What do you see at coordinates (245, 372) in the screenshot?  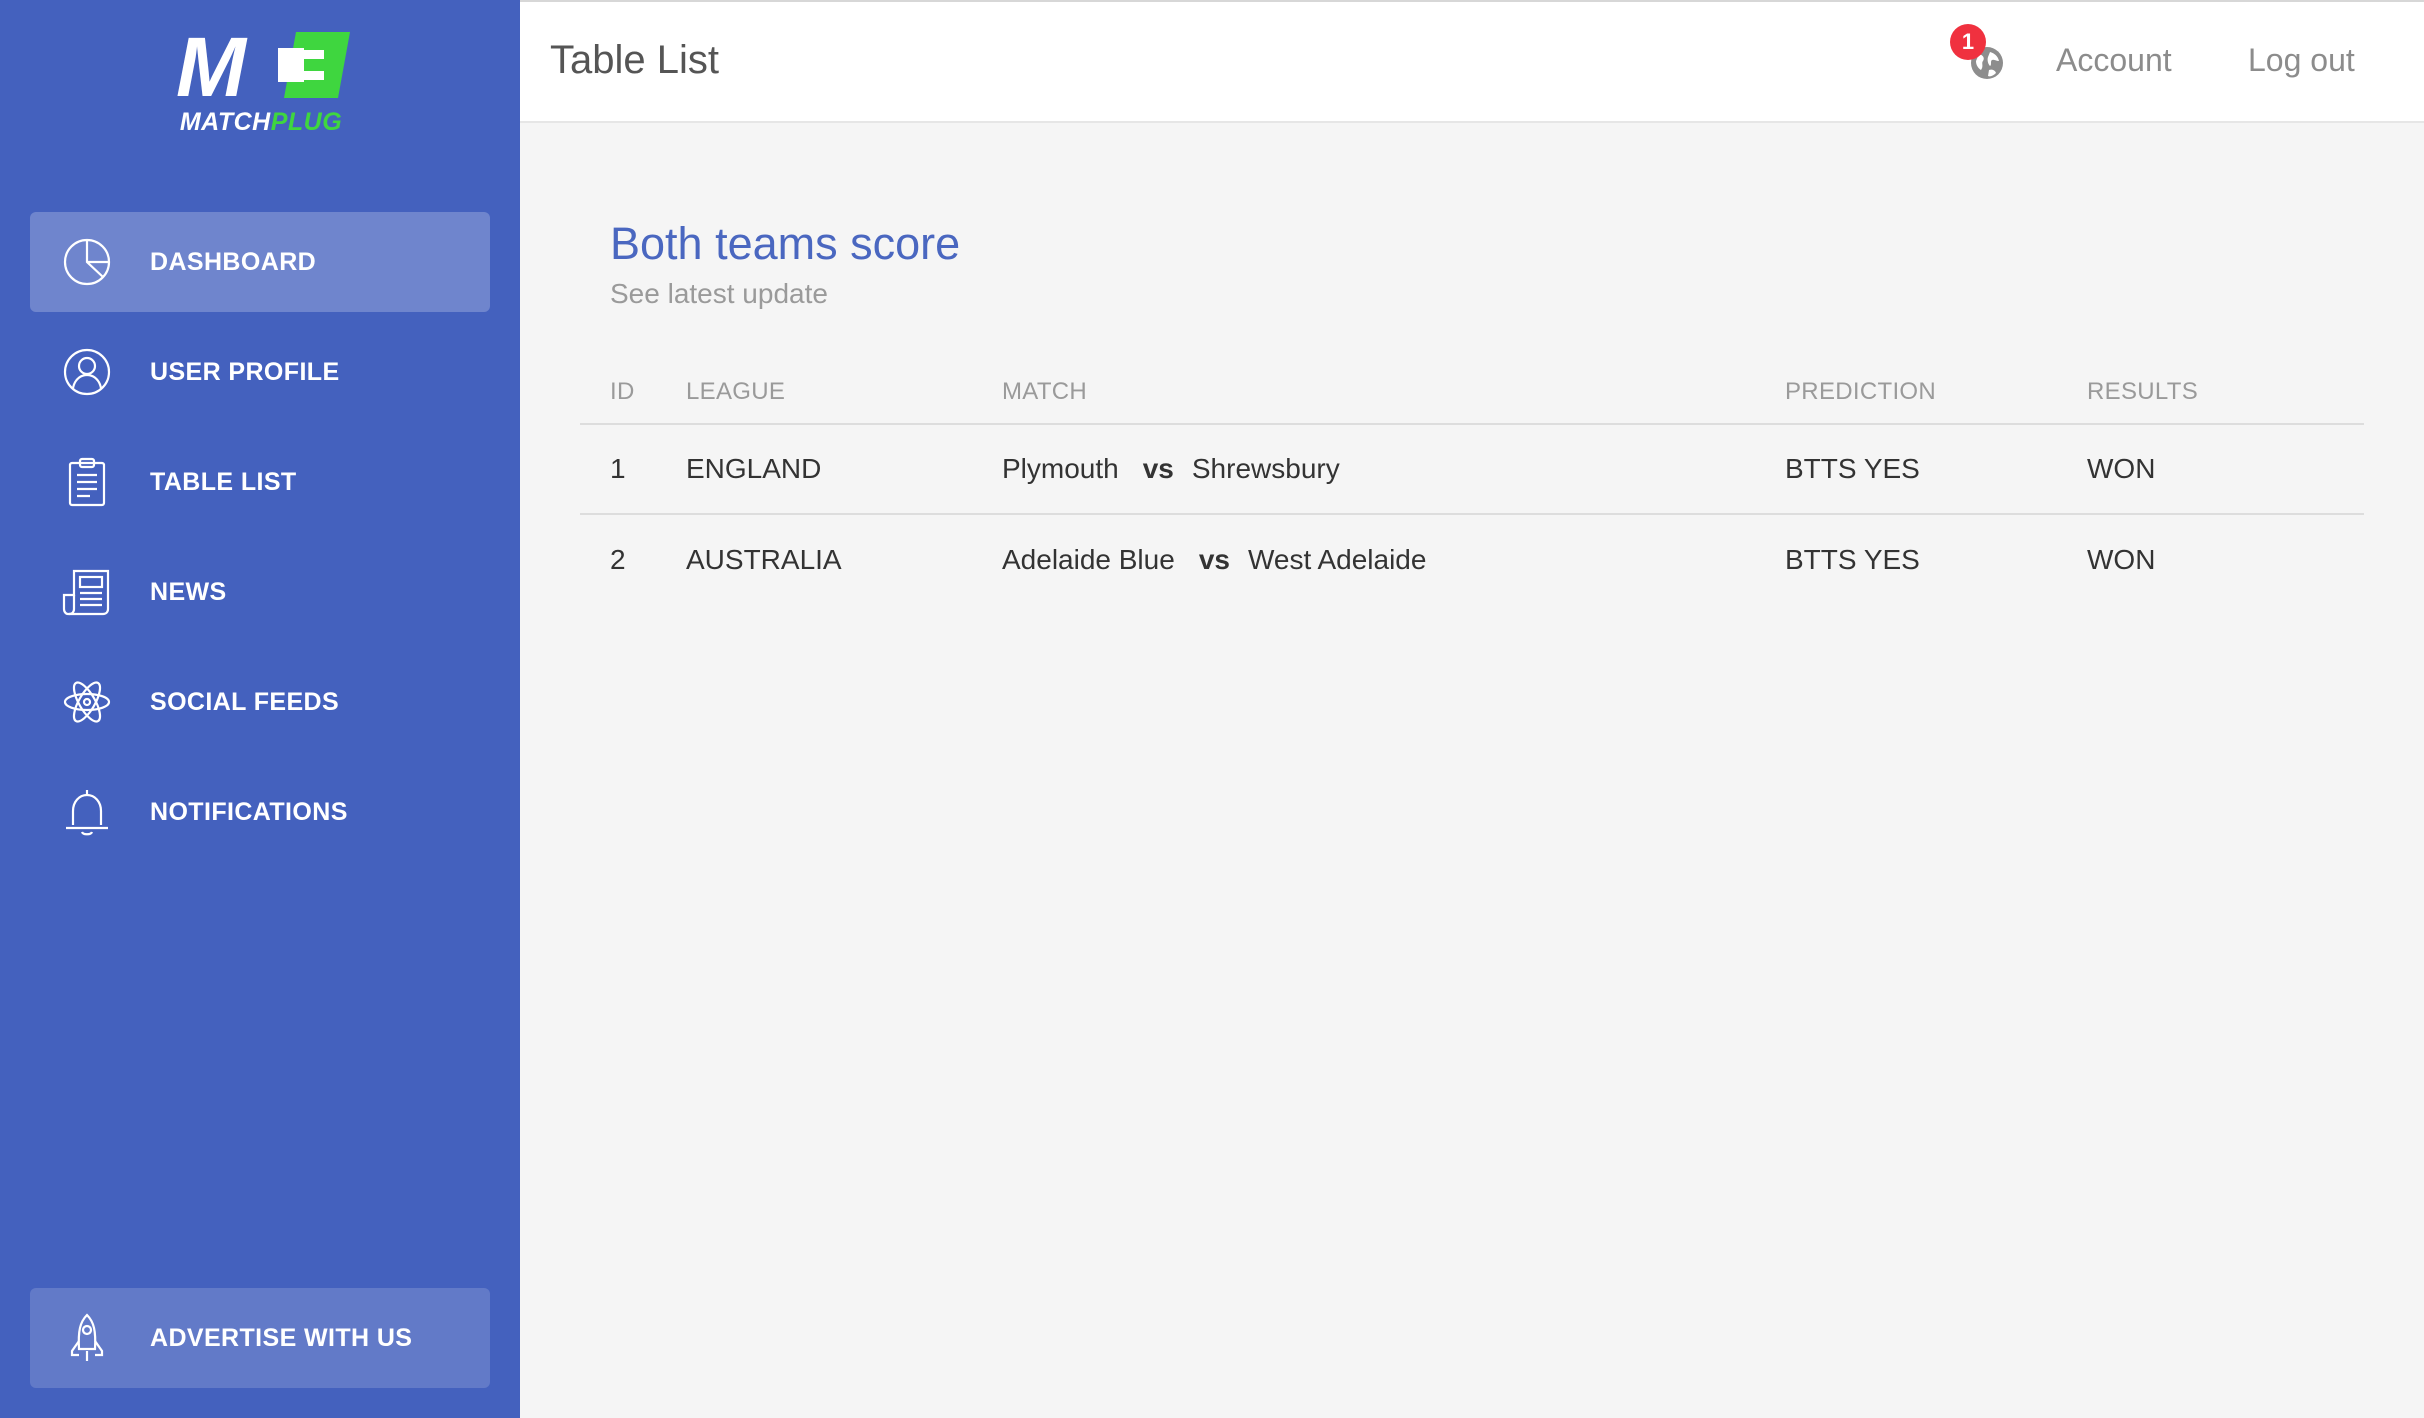 I see `sidebar-item-label: USER PROFILE` at bounding box center [245, 372].